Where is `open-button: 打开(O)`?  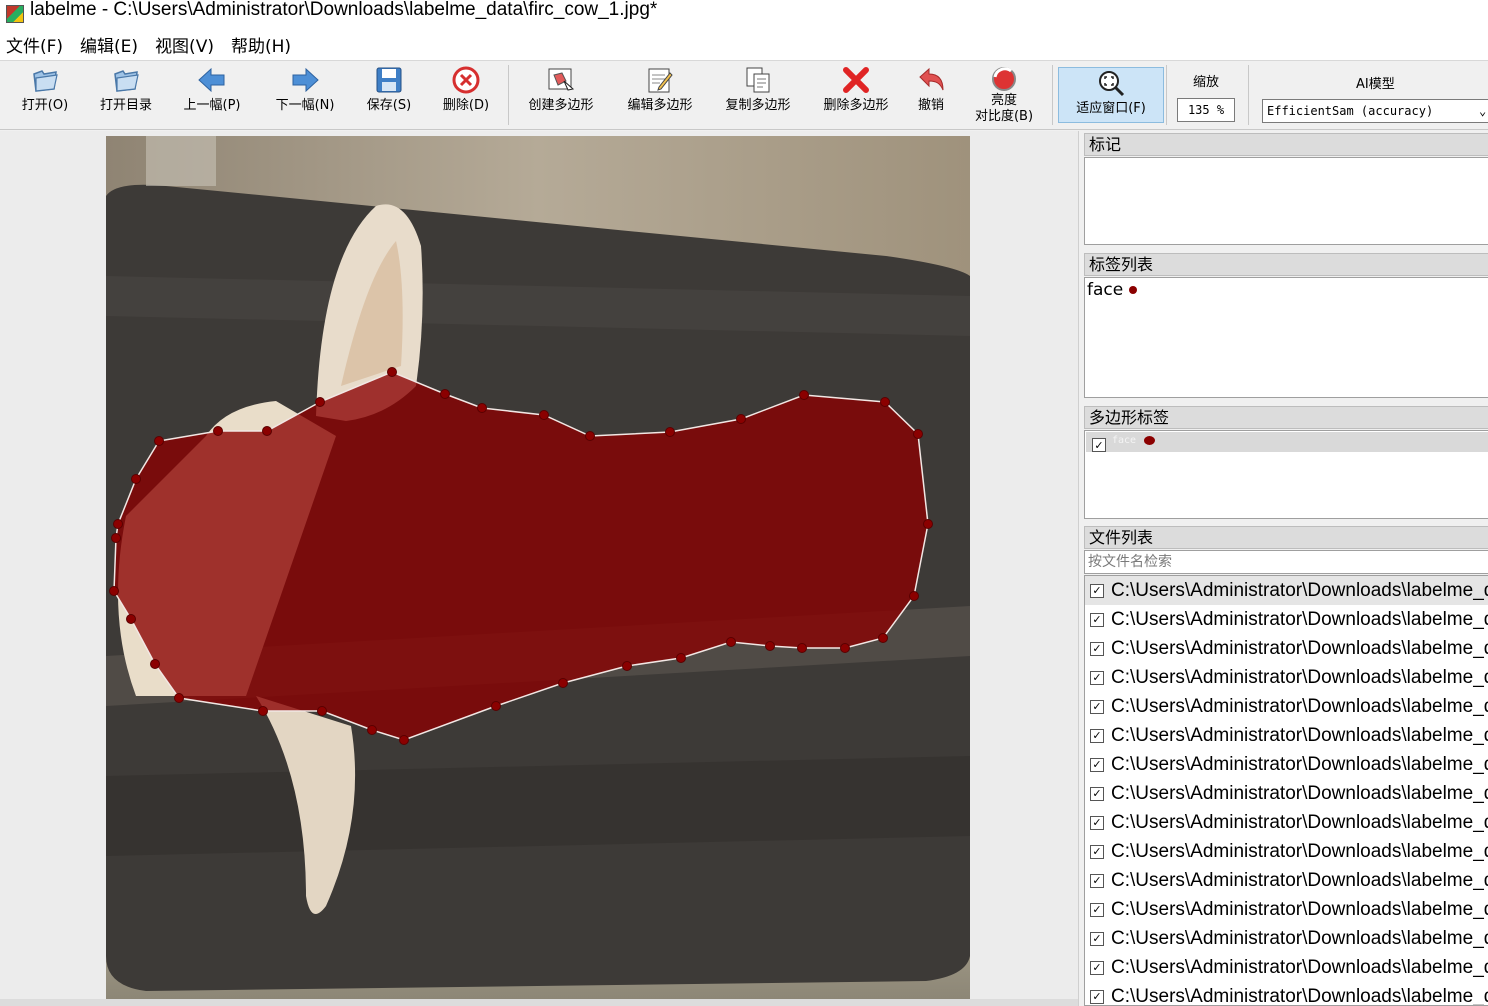 open-button: 打开(O) is located at coordinates (45, 96).